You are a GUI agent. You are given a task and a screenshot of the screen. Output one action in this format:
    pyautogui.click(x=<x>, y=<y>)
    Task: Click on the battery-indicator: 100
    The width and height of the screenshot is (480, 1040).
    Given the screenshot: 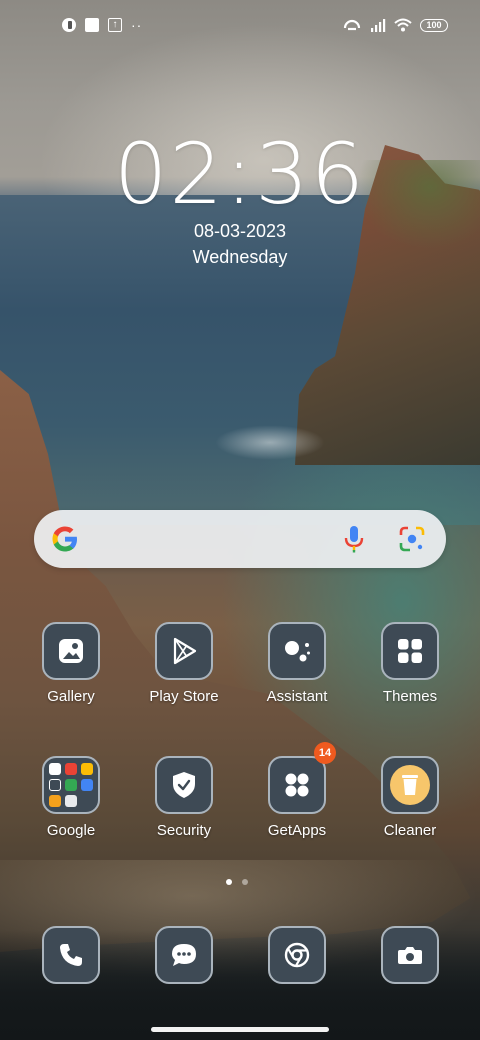 What is the action you would take?
    pyautogui.click(x=434, y=25)
    